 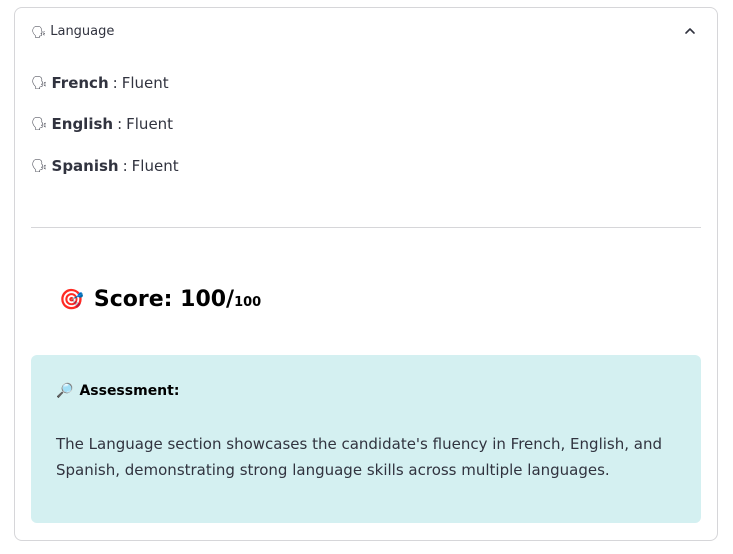 I want to click on magnifier-icon: 🔎, so click(x=65, y=391).